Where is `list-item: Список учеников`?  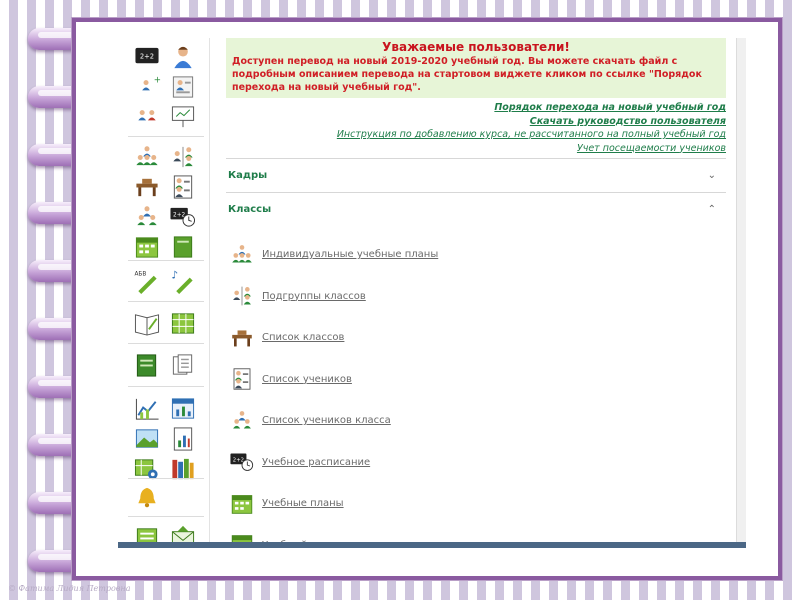
list-item: Список учеников is located at coordinates (476, 380).